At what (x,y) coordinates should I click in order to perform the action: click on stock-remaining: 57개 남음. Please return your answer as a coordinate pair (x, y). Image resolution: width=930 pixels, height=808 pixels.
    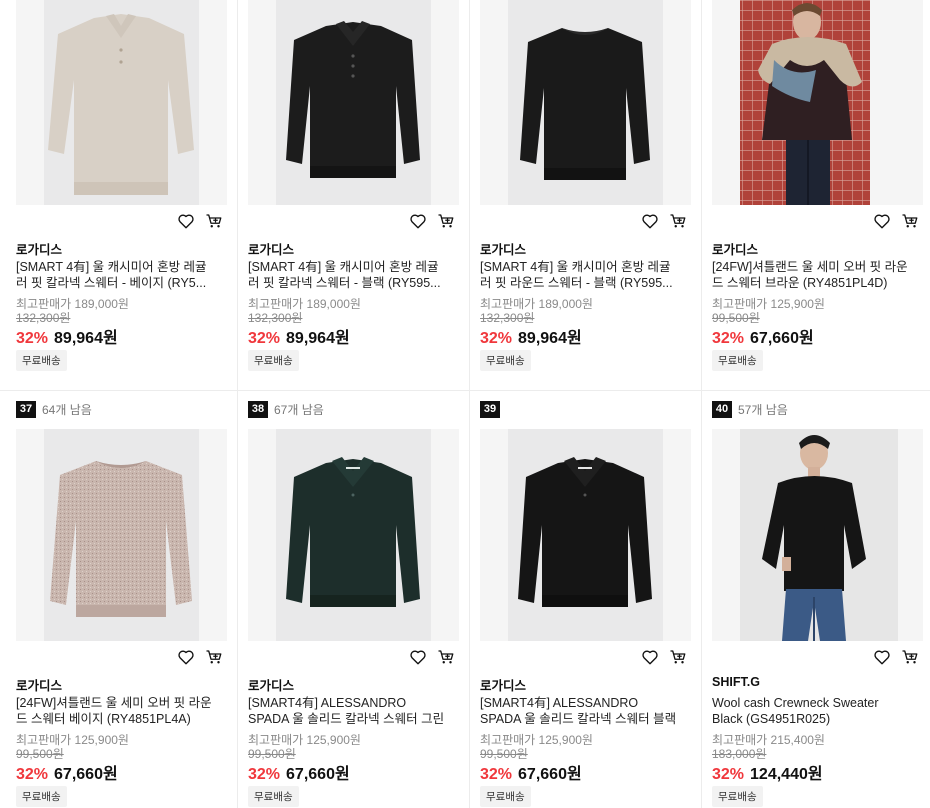
    Looking at the image, I should click on (763, 409).